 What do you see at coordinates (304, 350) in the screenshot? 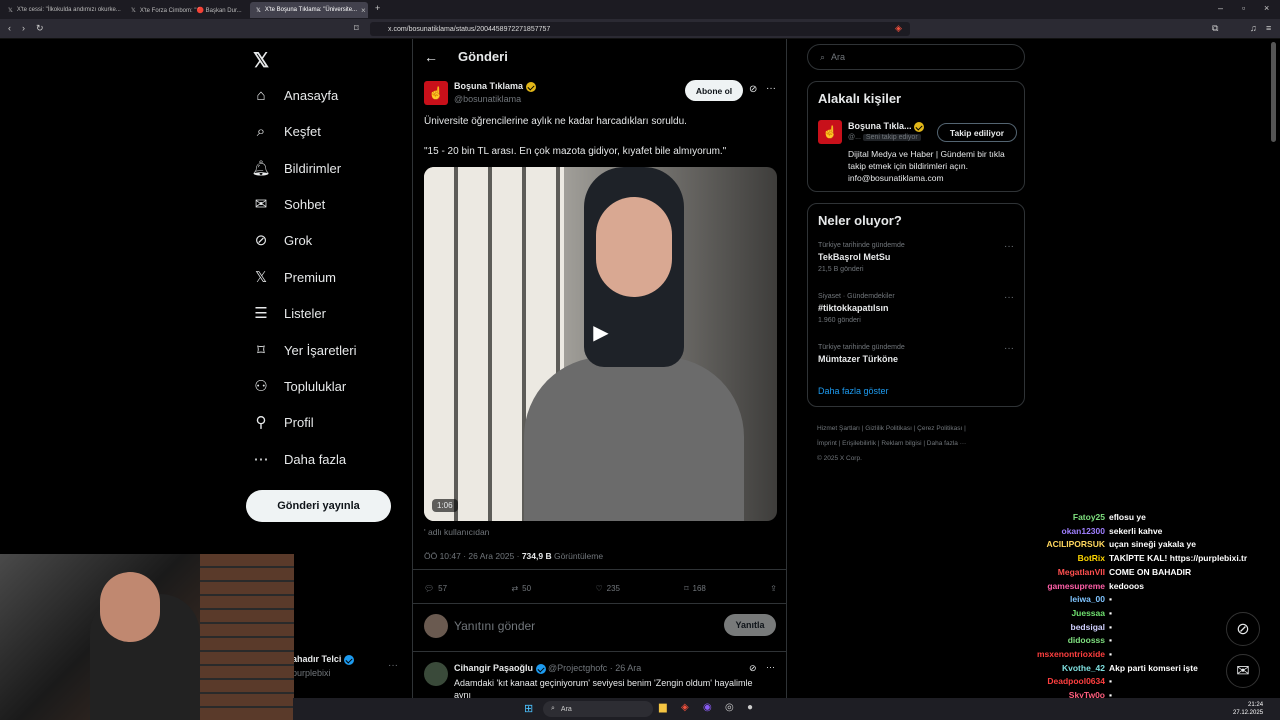
I see `nav-item-bookmarks: ⌑ Yer İşaretleri` at bounding box center [304, 350].